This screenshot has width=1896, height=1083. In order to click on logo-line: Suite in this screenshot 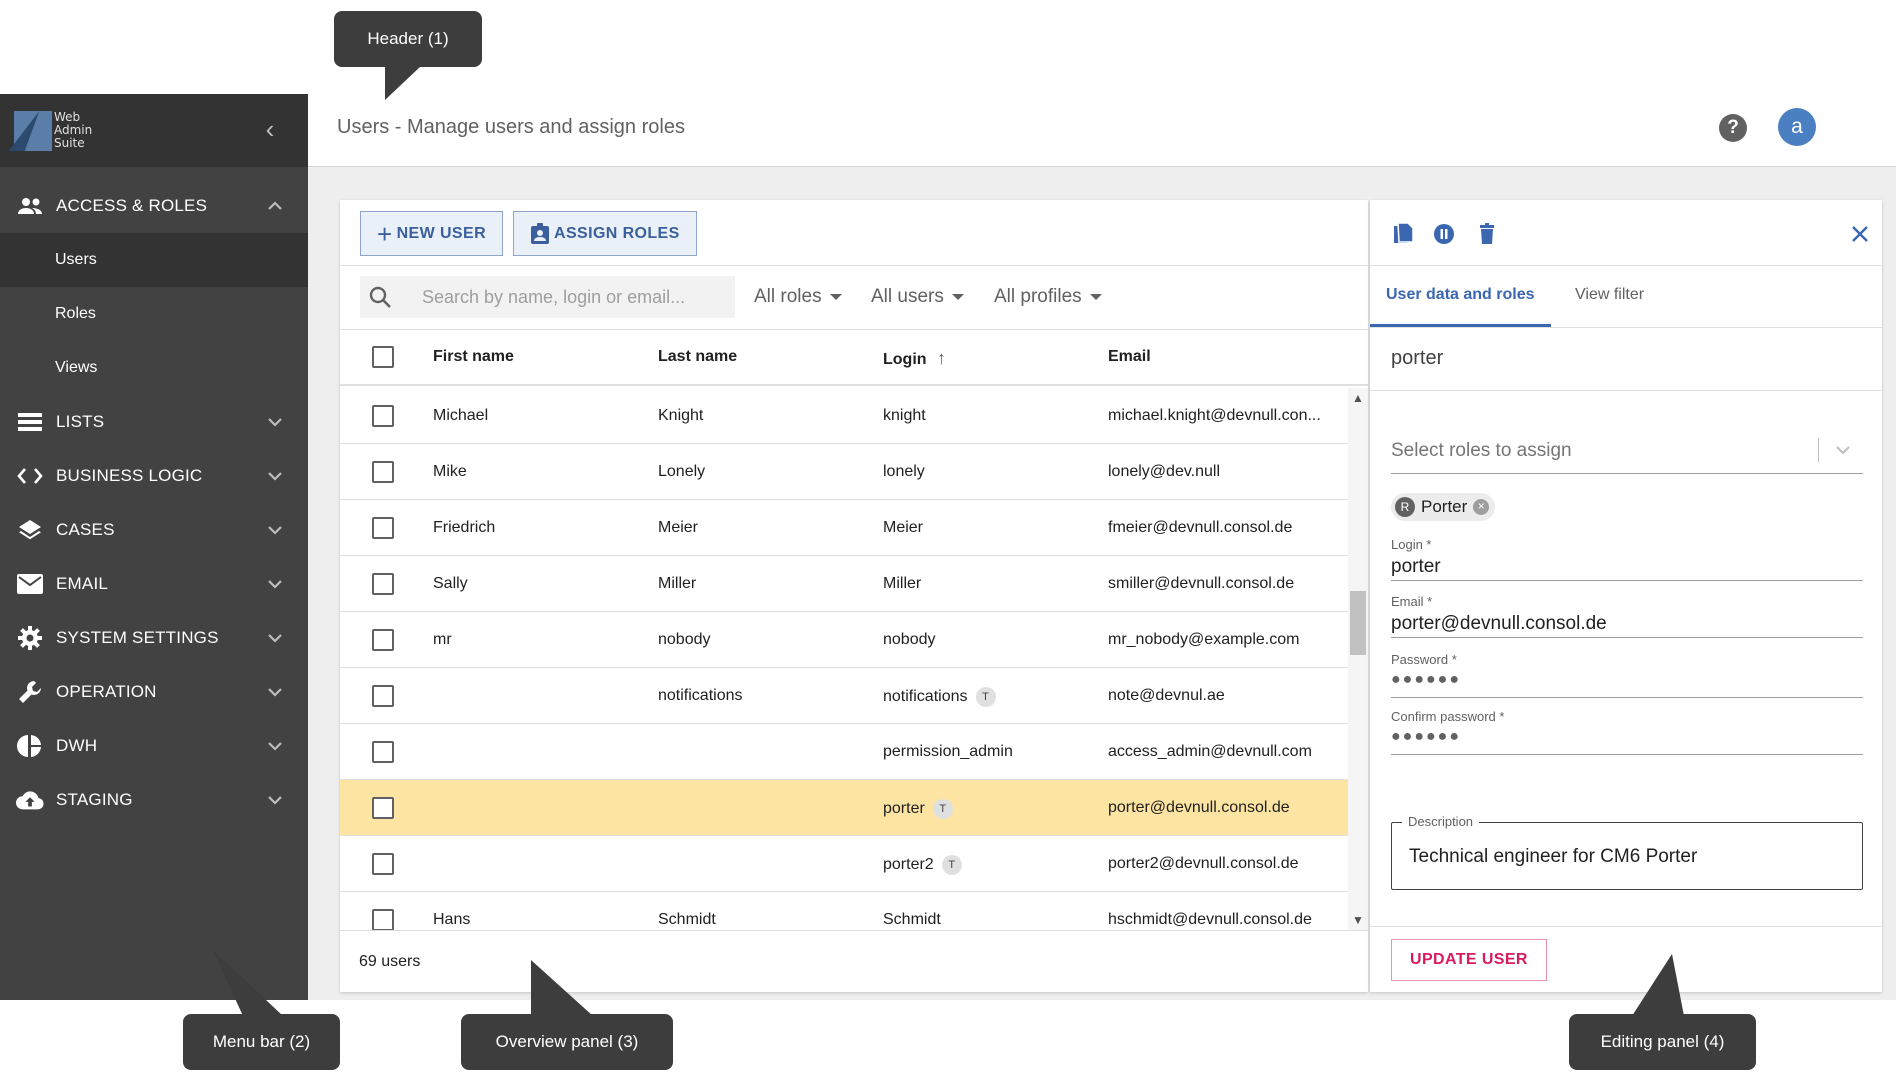, I will do `click(69, 143)`.